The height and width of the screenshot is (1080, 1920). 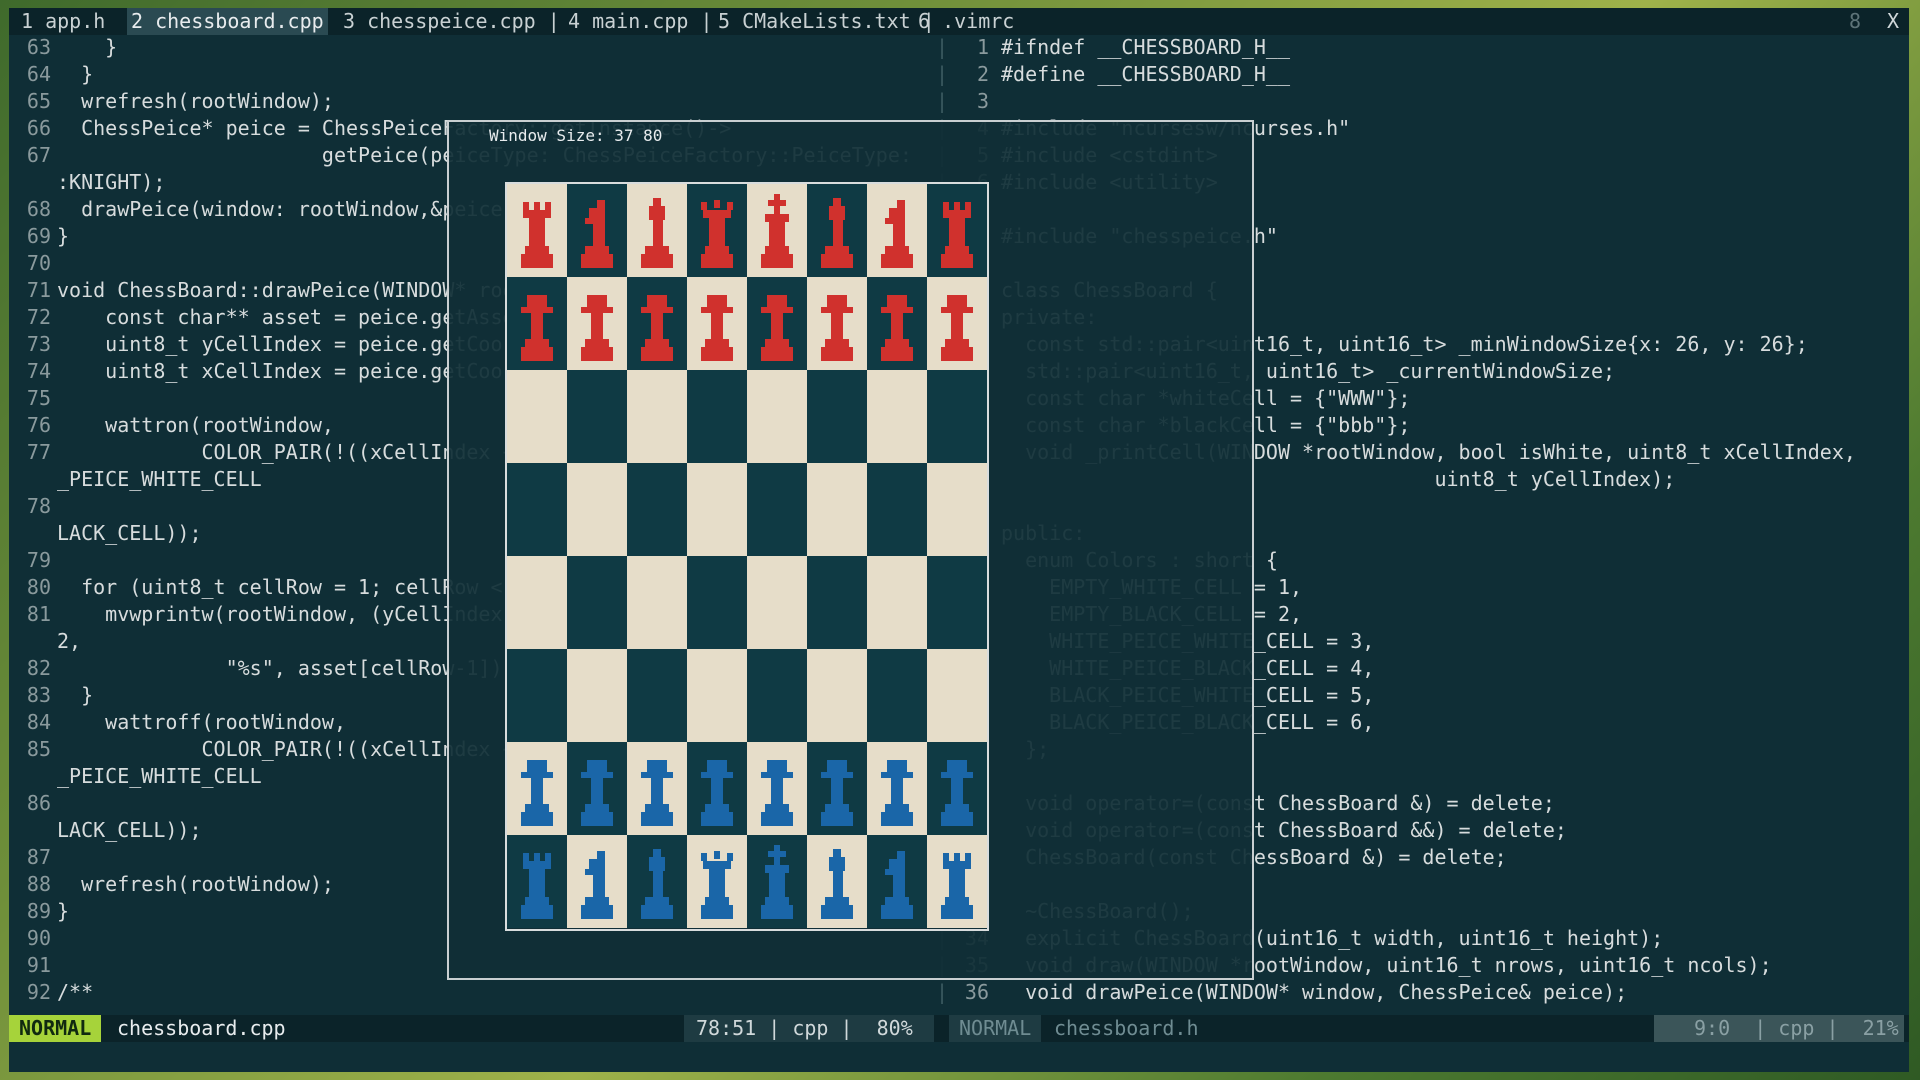 What do you see at coordinates (837, 233) in the screenshot?
I see `red-bishop-icon` at bounding box center [837, 233].